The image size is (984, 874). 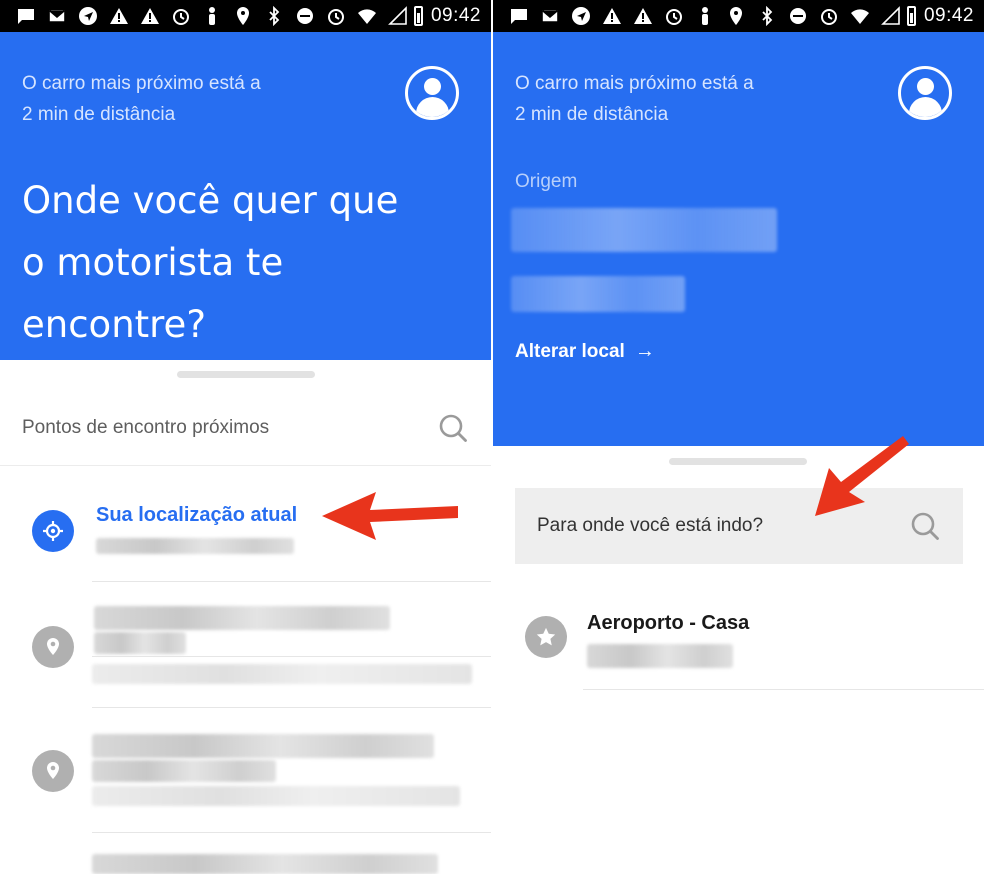 What do you see at coordinates (546, 181) in the screenshot?
I see `origin-label: Origem` at bounding box center [546, 181].